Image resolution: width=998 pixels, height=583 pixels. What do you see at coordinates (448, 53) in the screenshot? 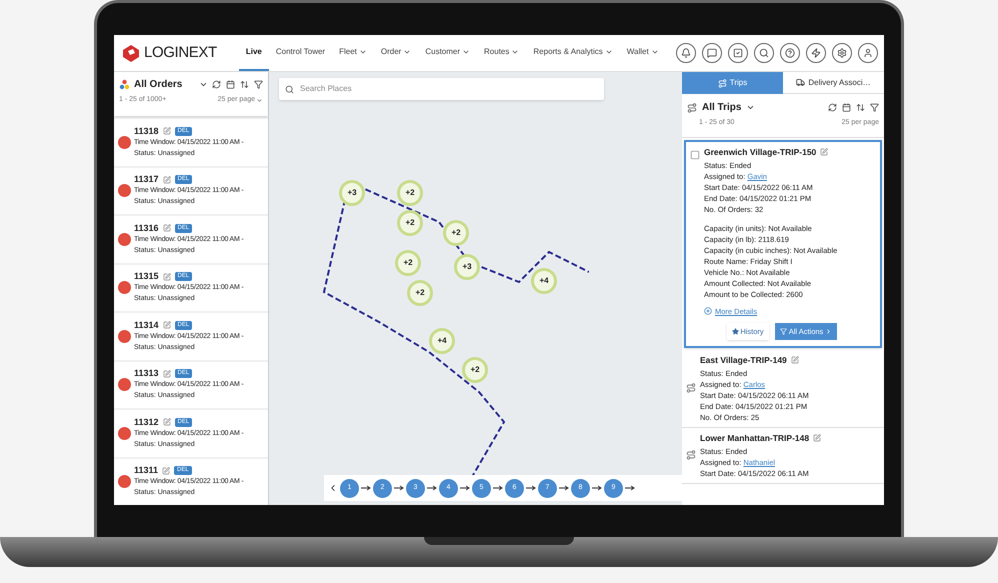
I see `nav-tab: Customer` at bounding box center [448, 53].